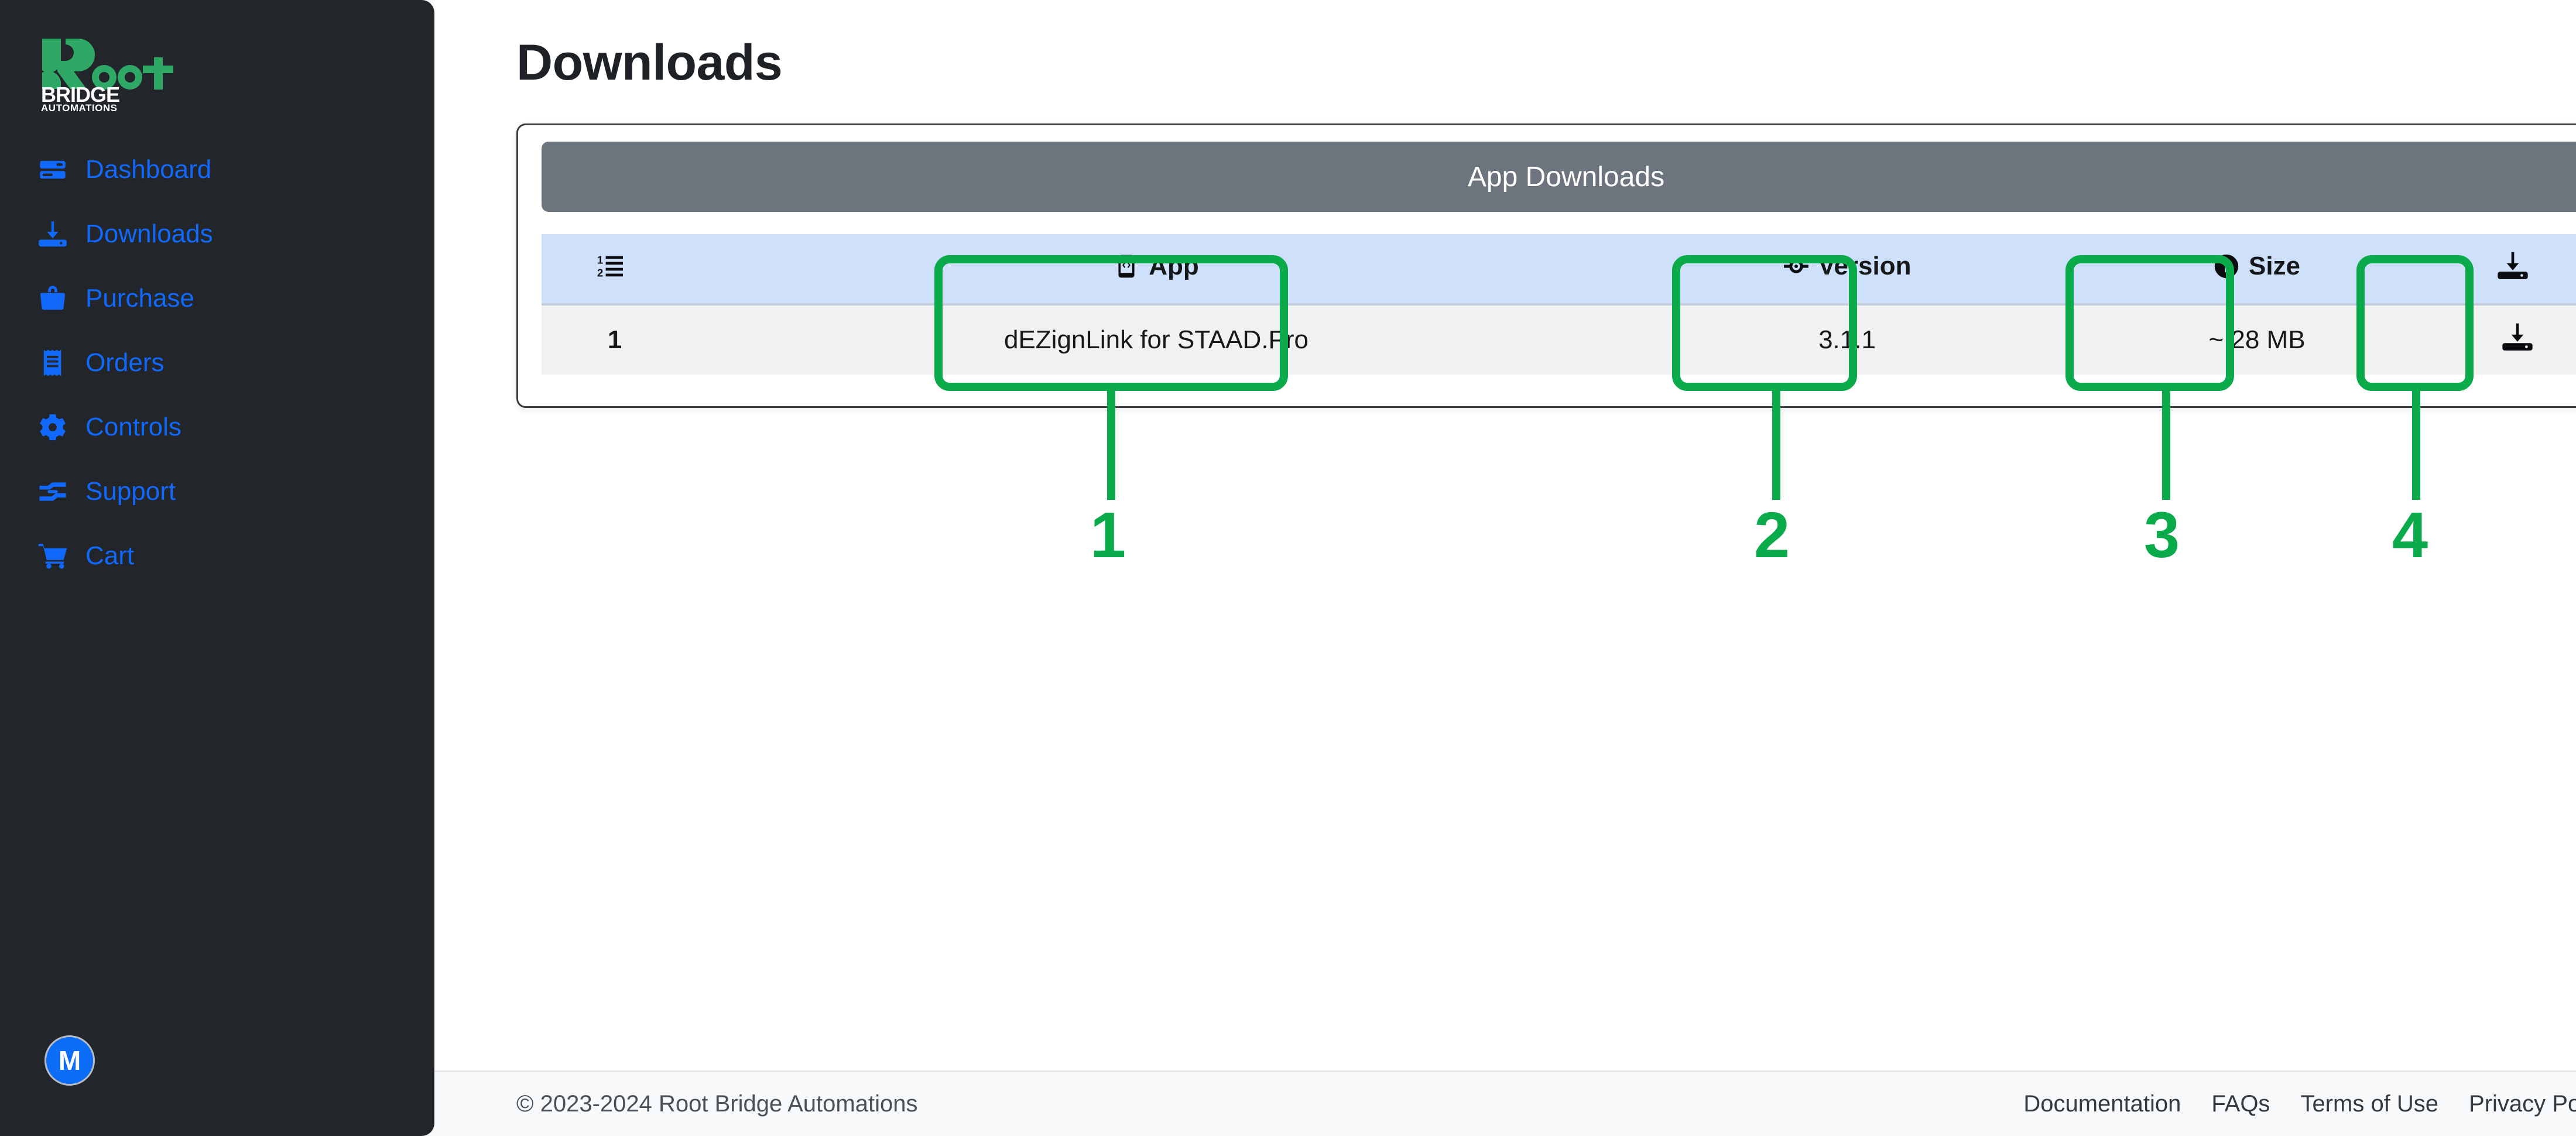 The height and width of the screenshot is (1136, 2576). I want to click on column-header-version-label: Version, so click(1865, 266).